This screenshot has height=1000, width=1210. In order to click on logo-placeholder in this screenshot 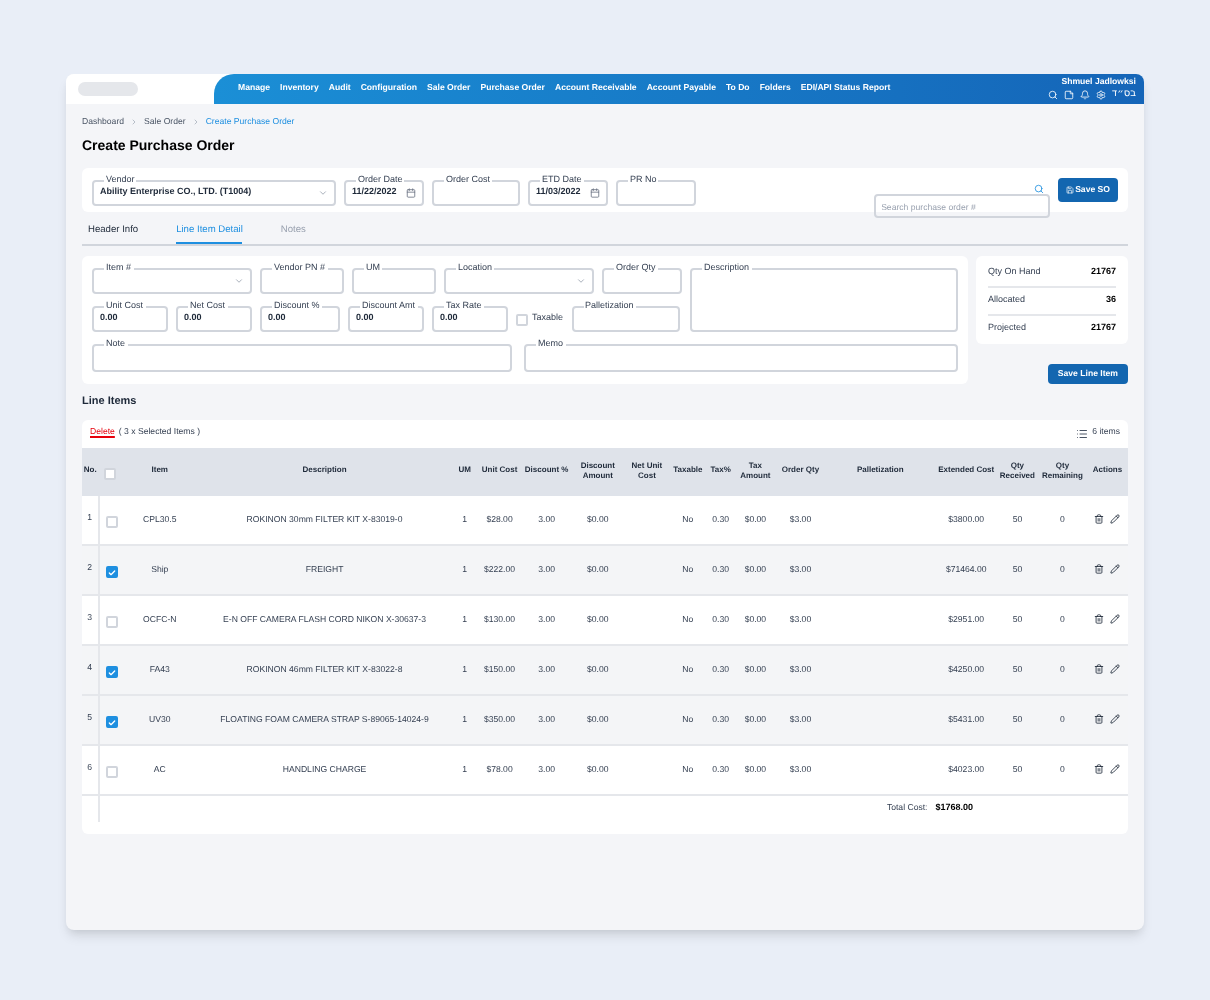, I will do `click(108, 89)`.